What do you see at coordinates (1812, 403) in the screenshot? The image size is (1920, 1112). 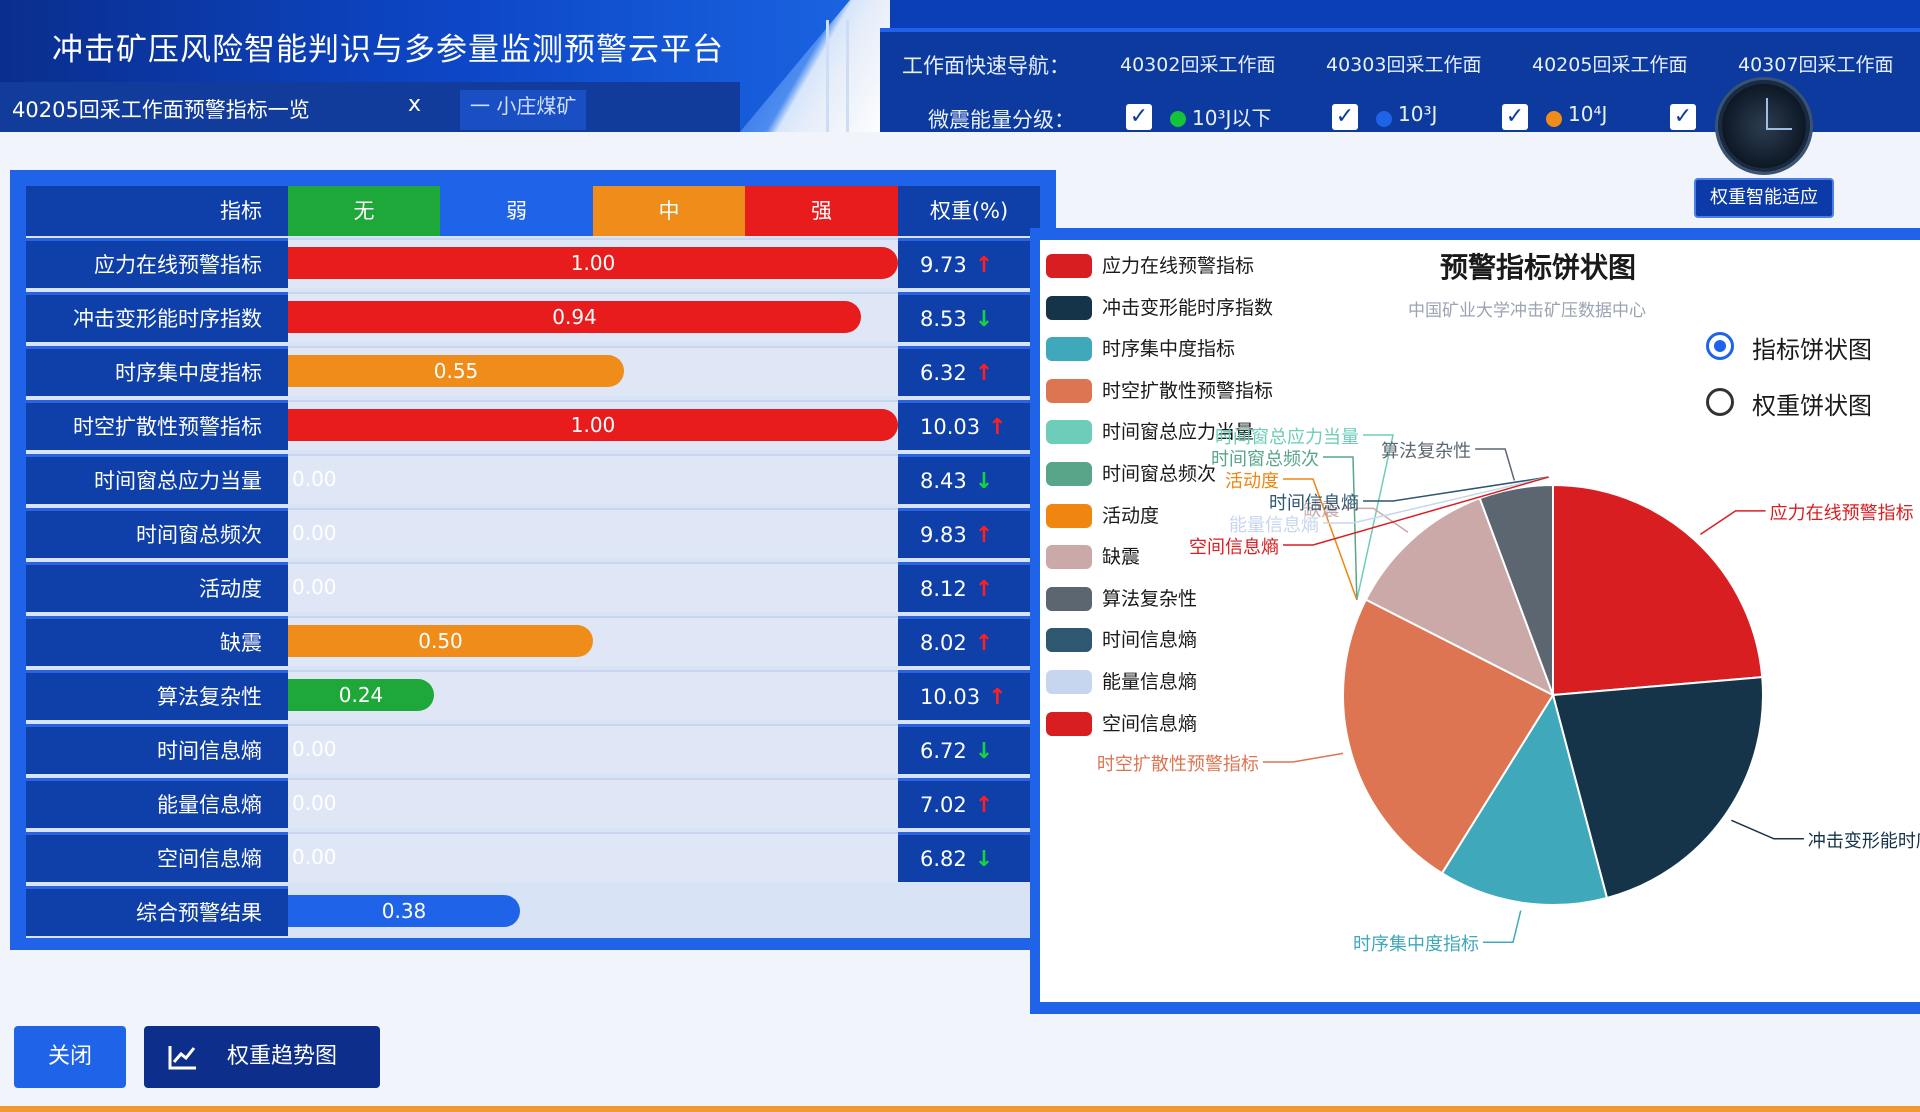 I see `radio-weight-pie-label: 权重饼状图` at bounding box center [1812, 403].